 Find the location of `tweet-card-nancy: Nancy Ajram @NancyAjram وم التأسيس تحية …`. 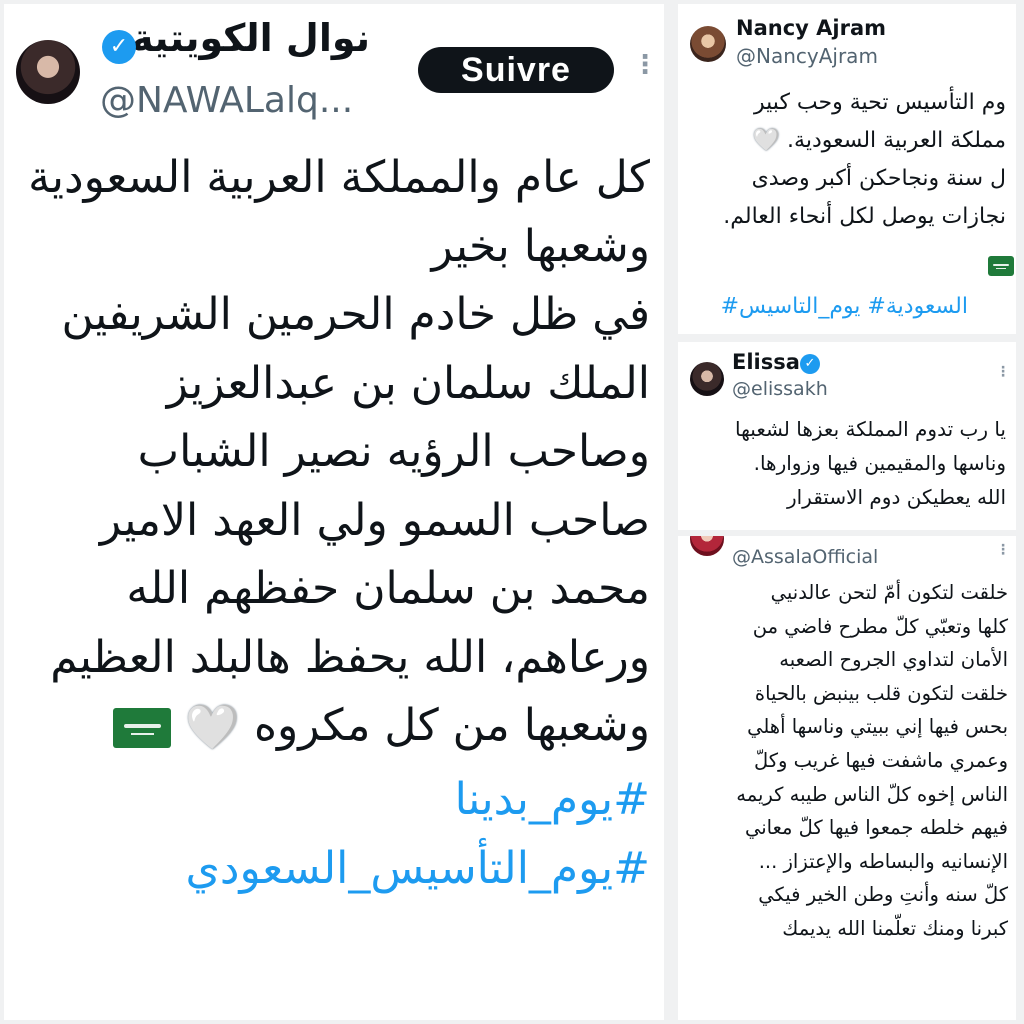

tweet-card-nancy: Nancy Ajram @NancyAjram وم التأسيس تحية … is located at coordinates (847, 169).